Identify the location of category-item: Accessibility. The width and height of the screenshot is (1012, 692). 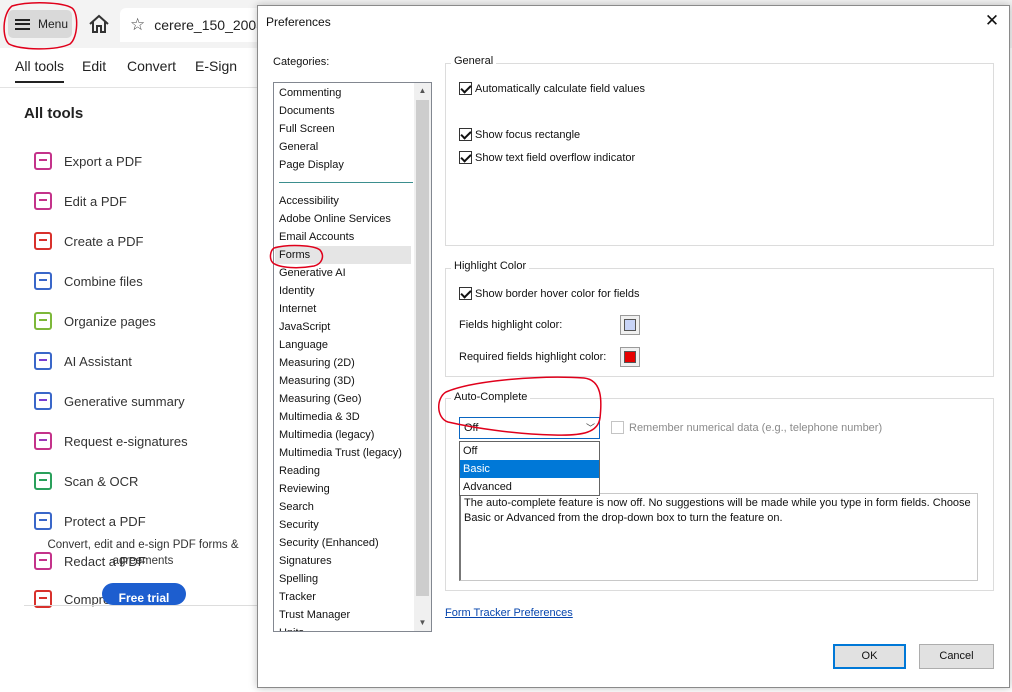
(309, 201).